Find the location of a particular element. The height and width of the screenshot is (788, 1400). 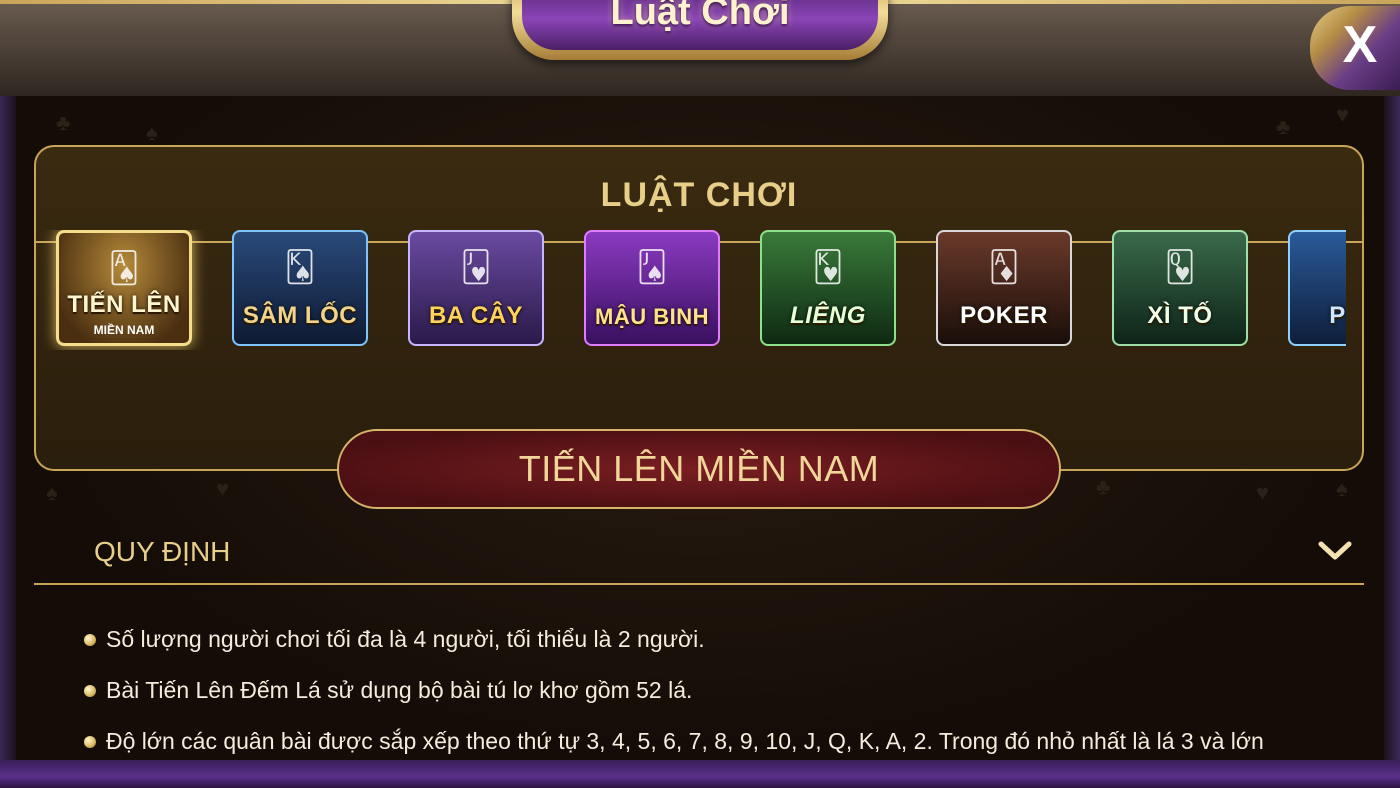

close-icon: X is located at coordinates (1360, 45).